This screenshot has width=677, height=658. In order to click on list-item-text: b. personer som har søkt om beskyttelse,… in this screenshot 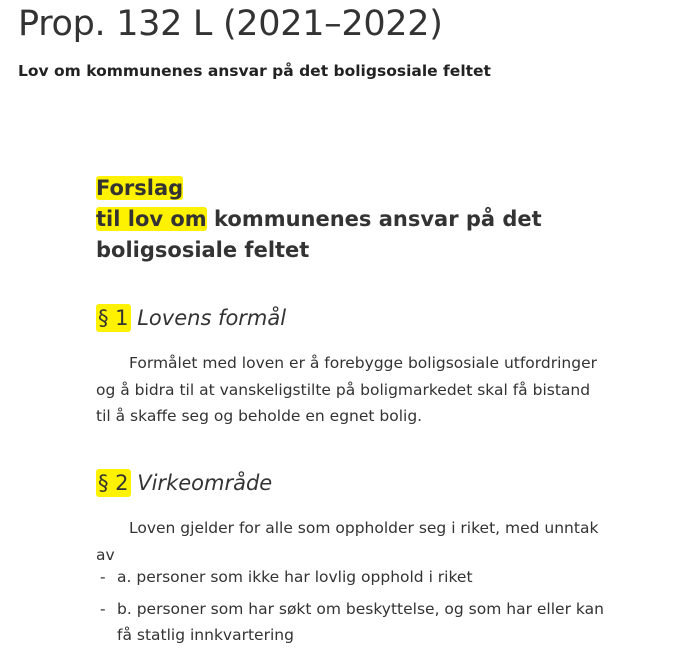, I will do `click(360, 622)`.